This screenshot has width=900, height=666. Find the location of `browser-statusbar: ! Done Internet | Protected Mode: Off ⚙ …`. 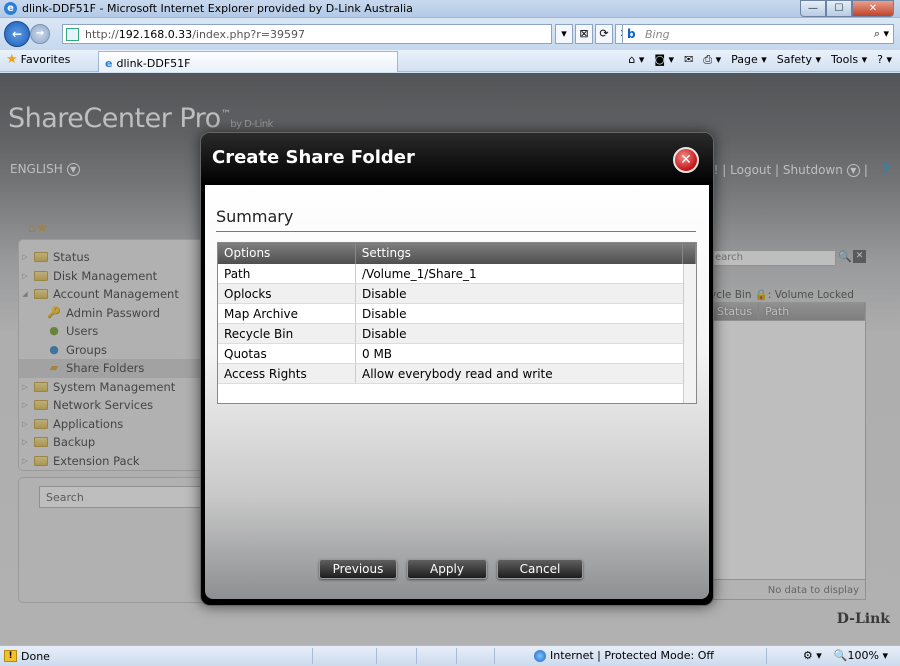

browser-statusbar: ! Done Internet | Protected Mode: Off ⚙ … is located at coordinates (450, 655).